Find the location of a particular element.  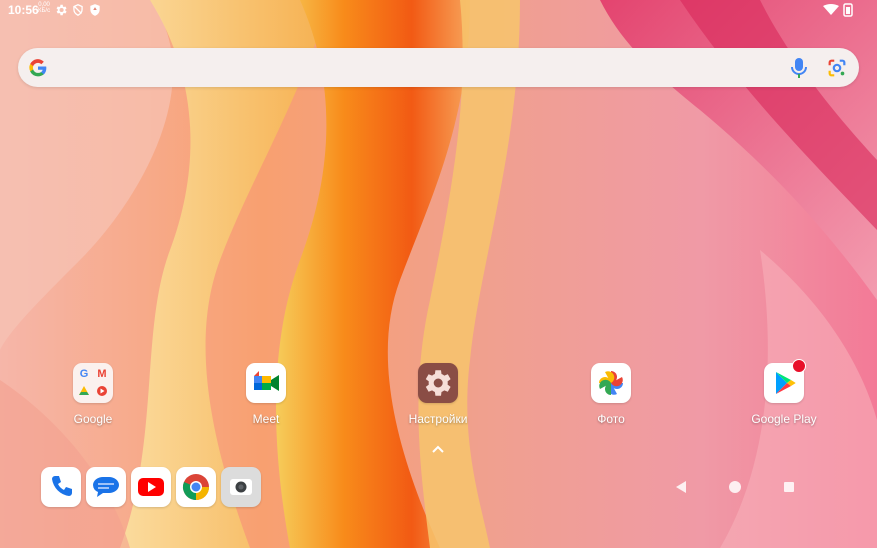

google-lens-icon is located at coordinates (837, 68).